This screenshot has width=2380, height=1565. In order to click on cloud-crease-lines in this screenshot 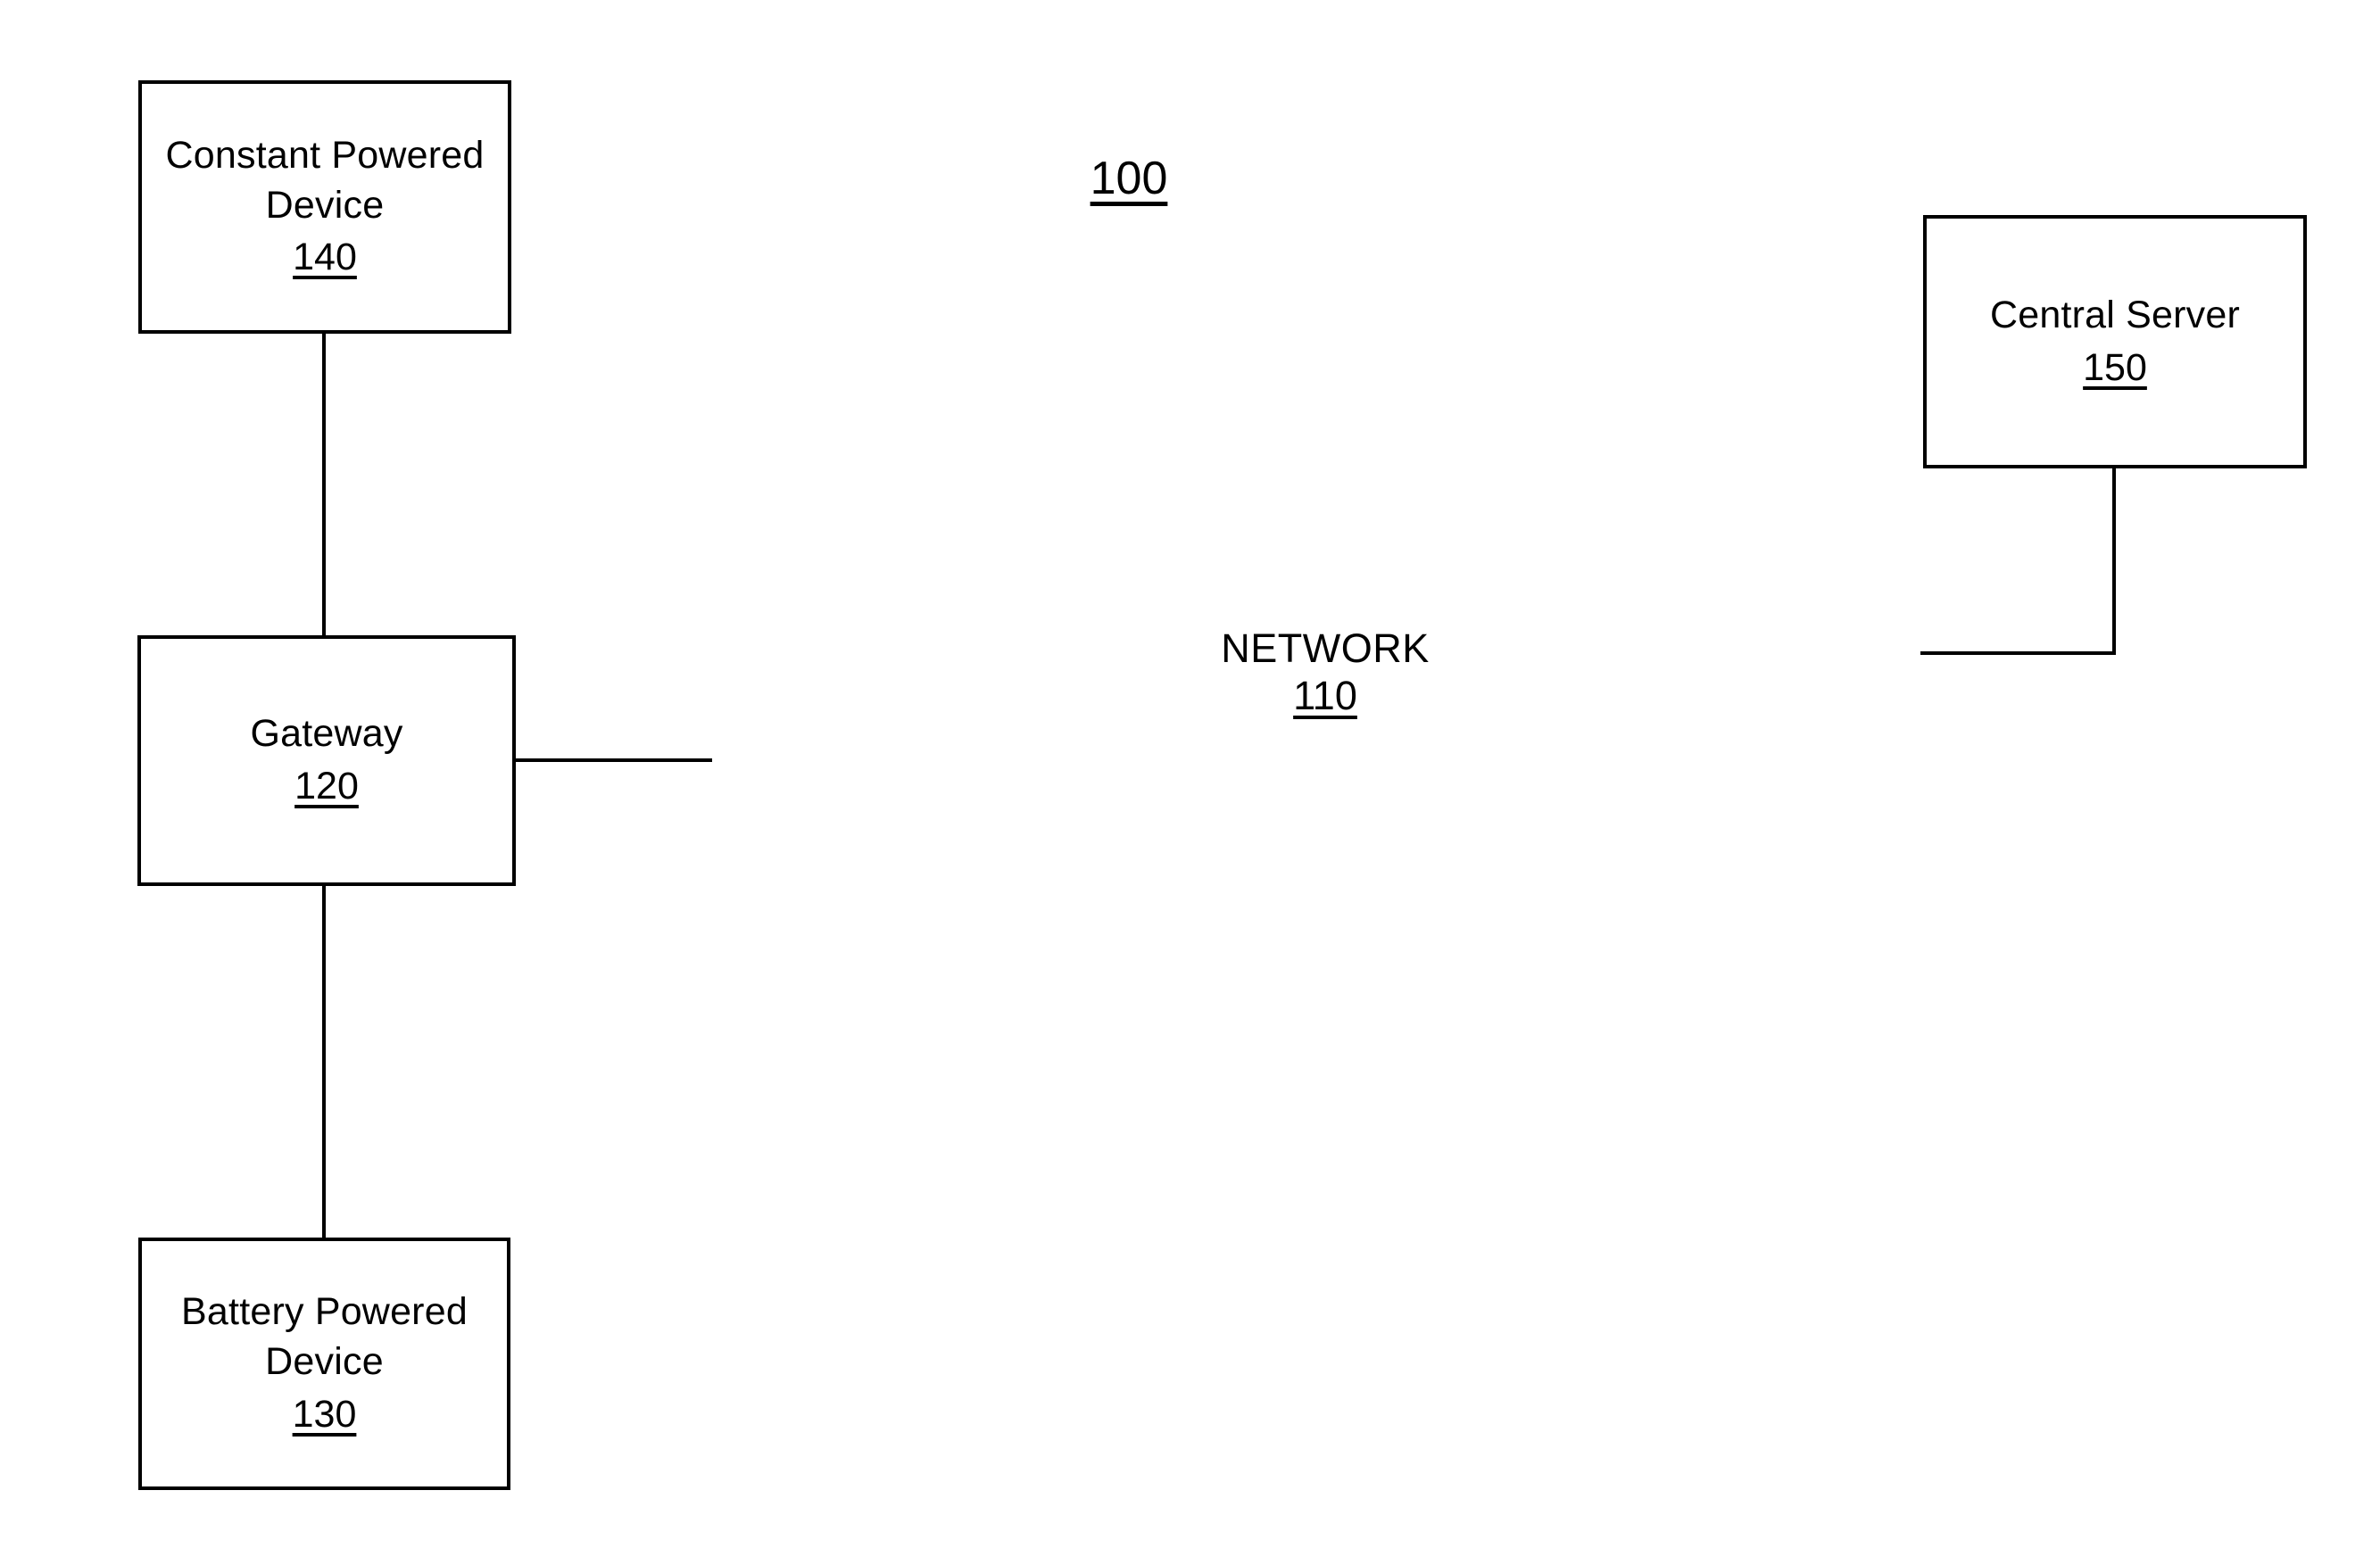, I will do `click(1365, 725)`.